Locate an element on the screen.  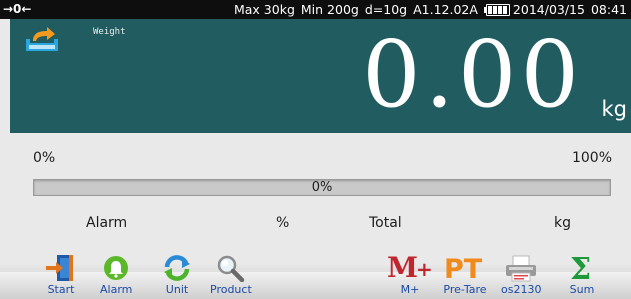
magnifier-icon is located at coordinates (231, 268).